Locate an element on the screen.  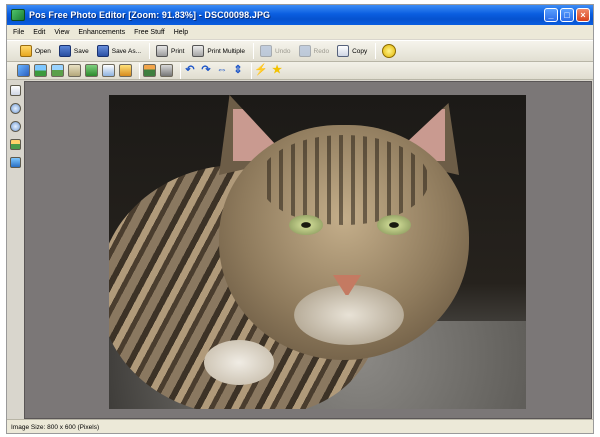
copy-button: Copy is located at coordinates (352, 51).